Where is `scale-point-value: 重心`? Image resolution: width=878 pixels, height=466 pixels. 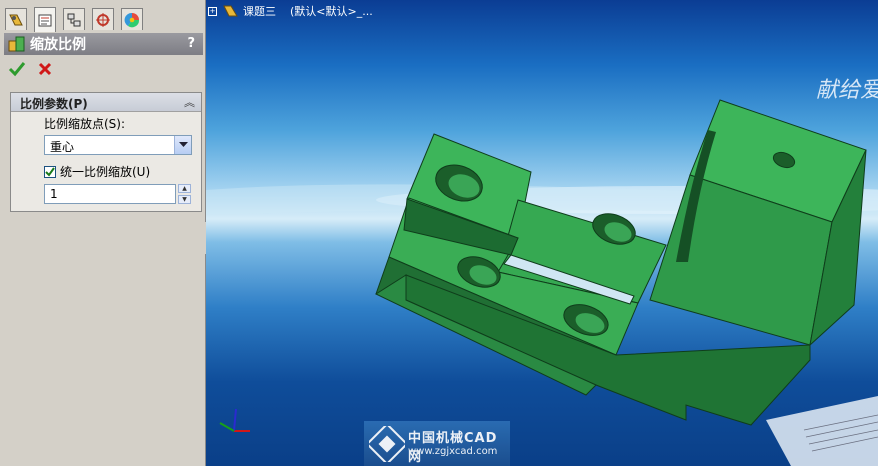 scale-point-value: 重心 is located at coordinates (62, 147).